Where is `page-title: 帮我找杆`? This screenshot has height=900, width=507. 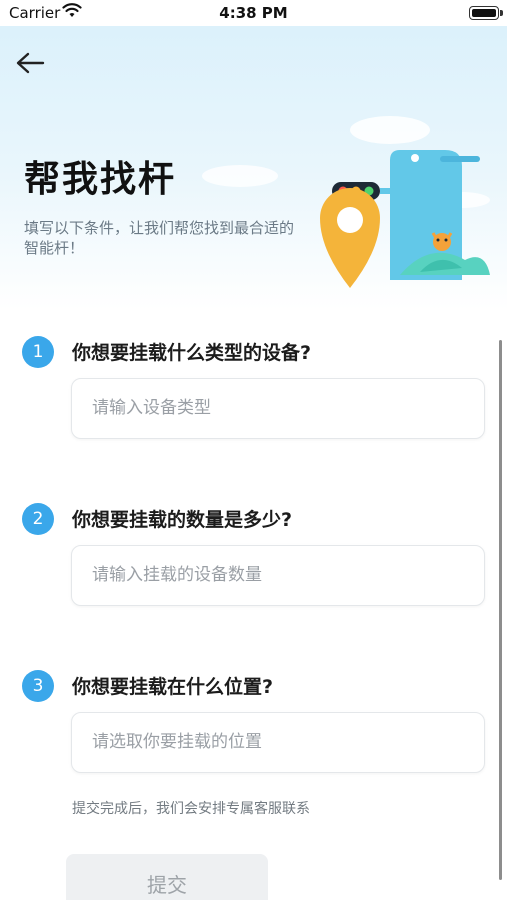
page-title: 帮我找杆 is located at coordinates (100, 179).